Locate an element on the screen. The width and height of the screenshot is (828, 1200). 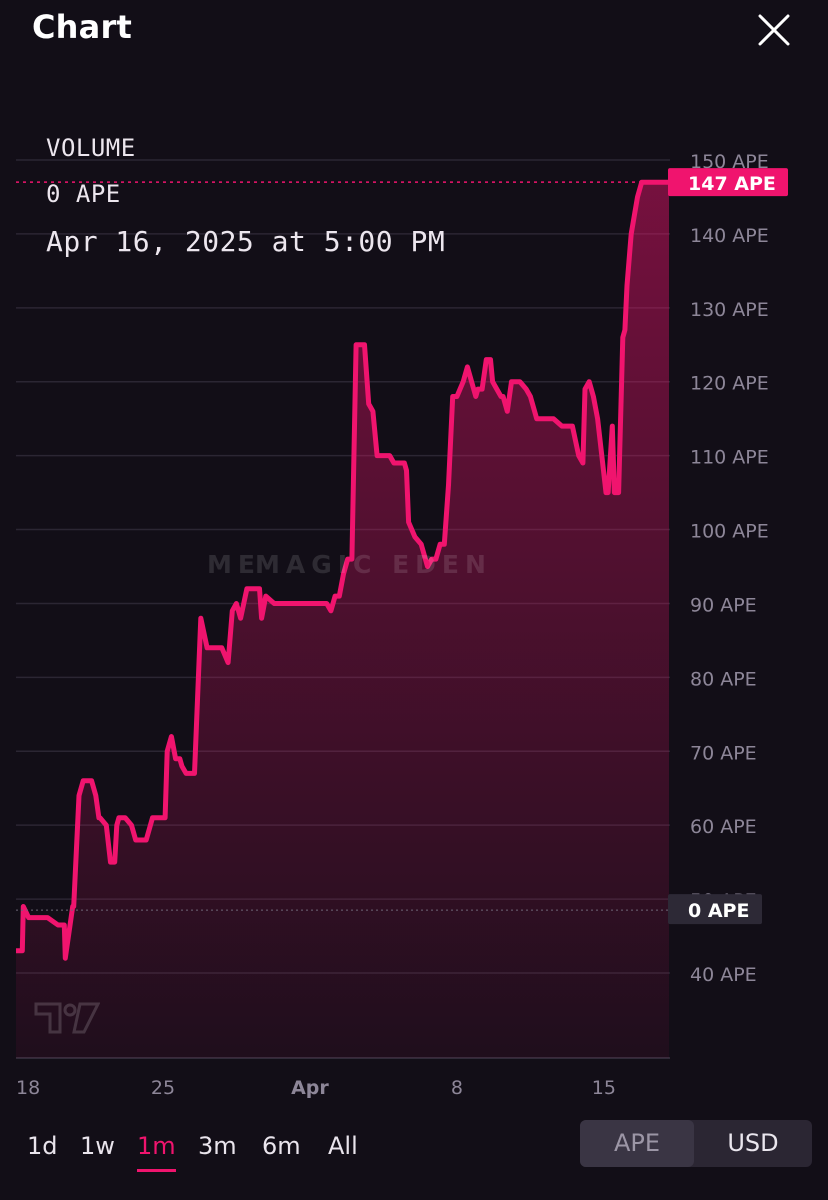
volume-label: VOLUME is located at coordinates (91, 148).